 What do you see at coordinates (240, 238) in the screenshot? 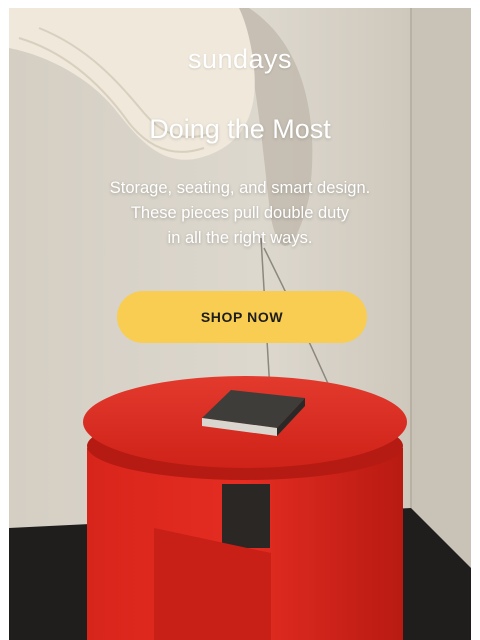
I see `body-line: in all the right ways.` at bounding box center [240, 238].